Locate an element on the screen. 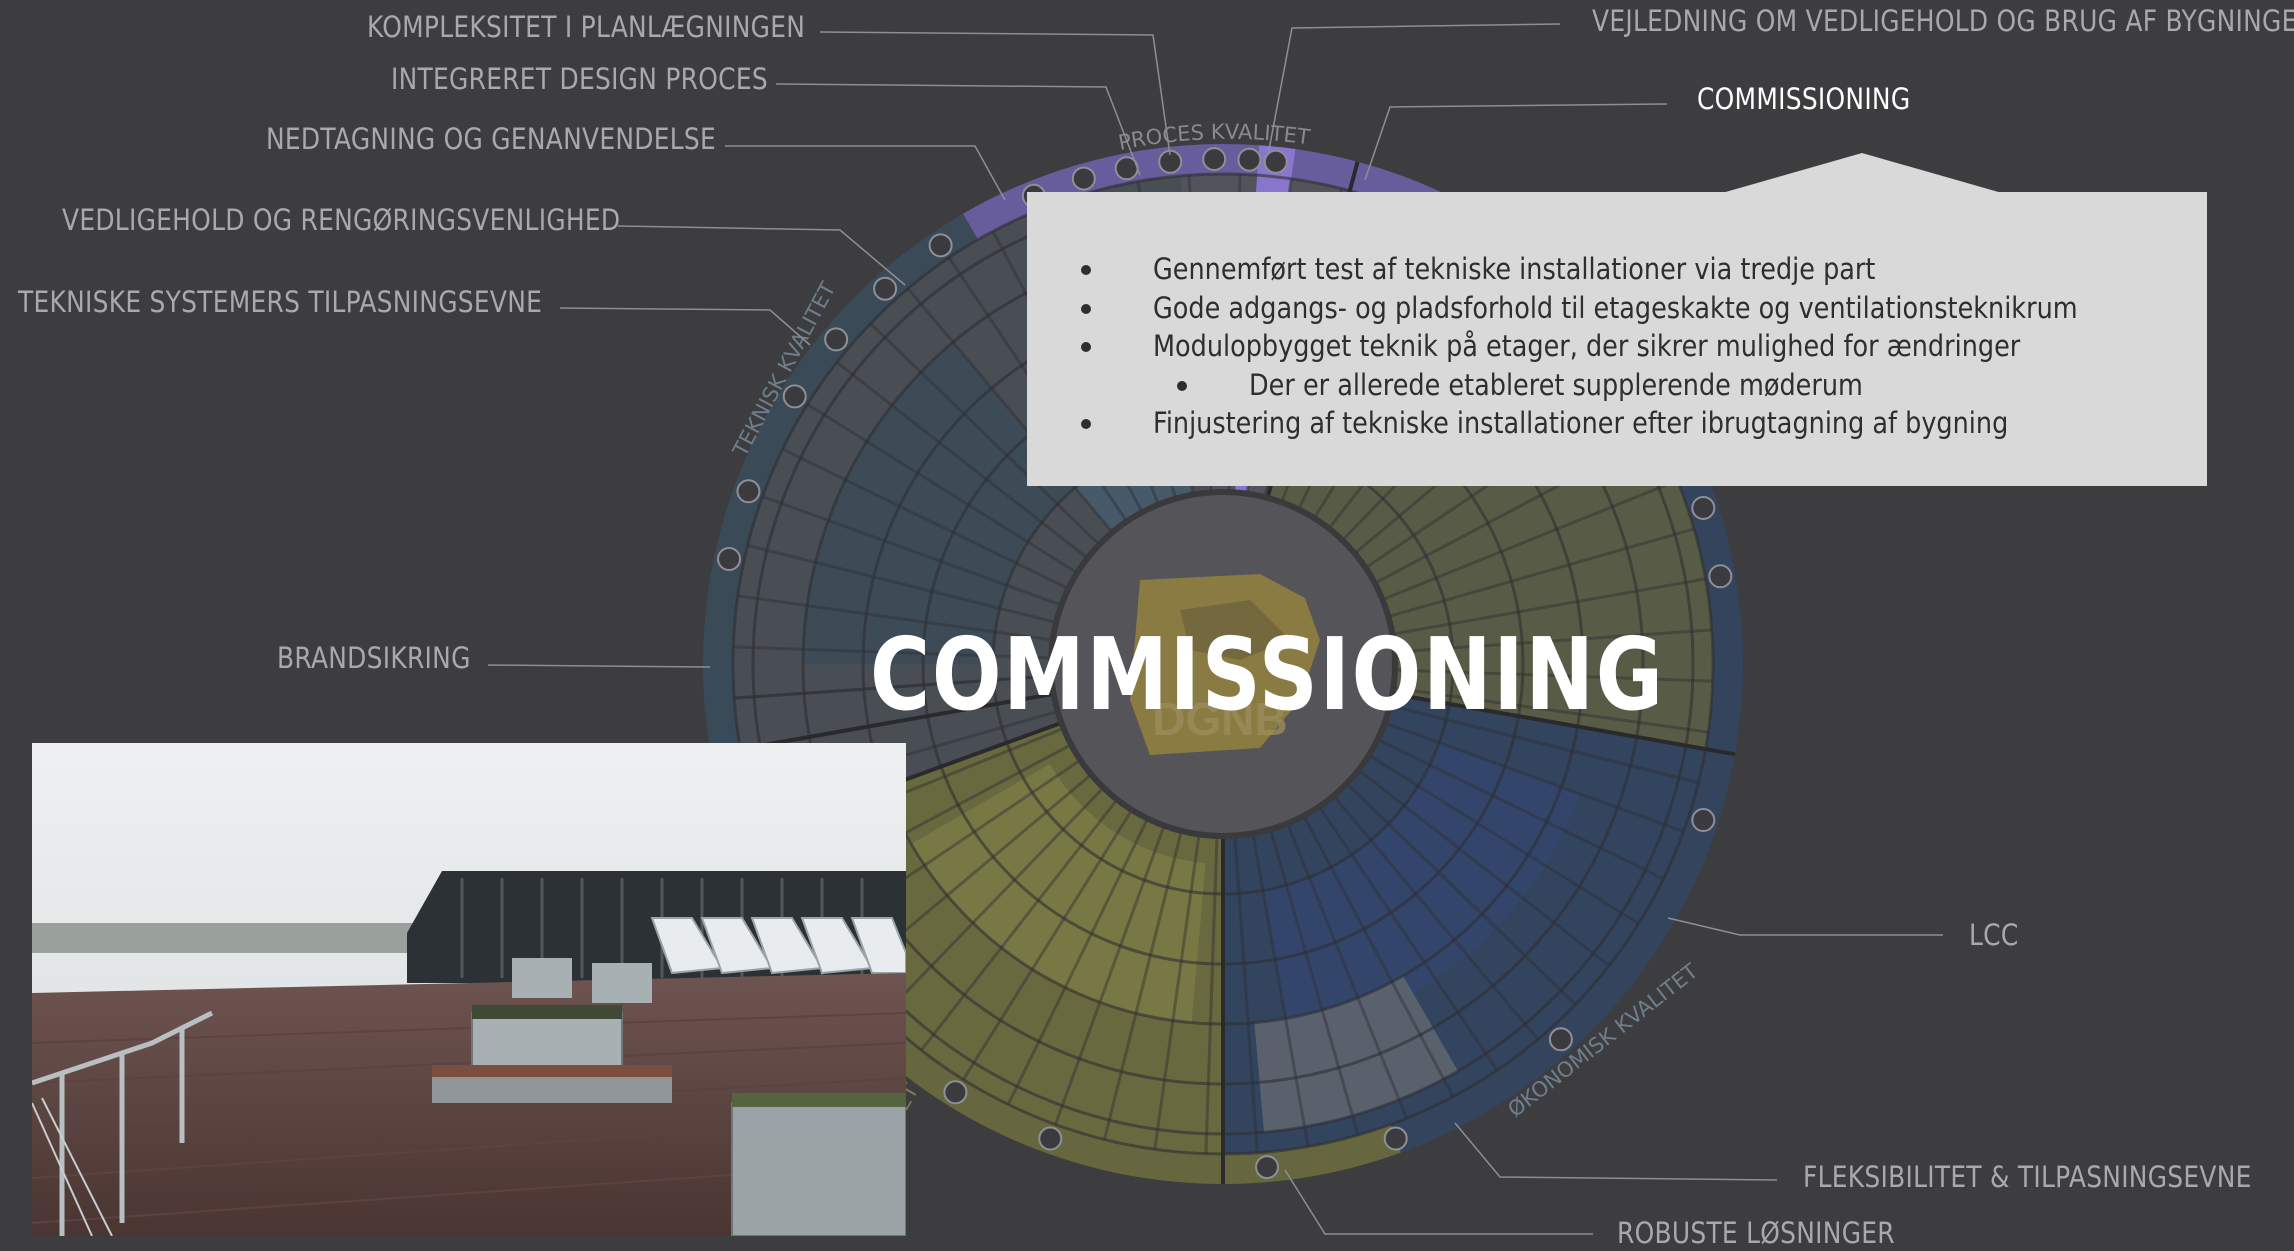 The width and height of the screenshot is (2294, 1251). label-robuste: ROBUSTE LØSNINGER is located at coordinates (1756, 1233).